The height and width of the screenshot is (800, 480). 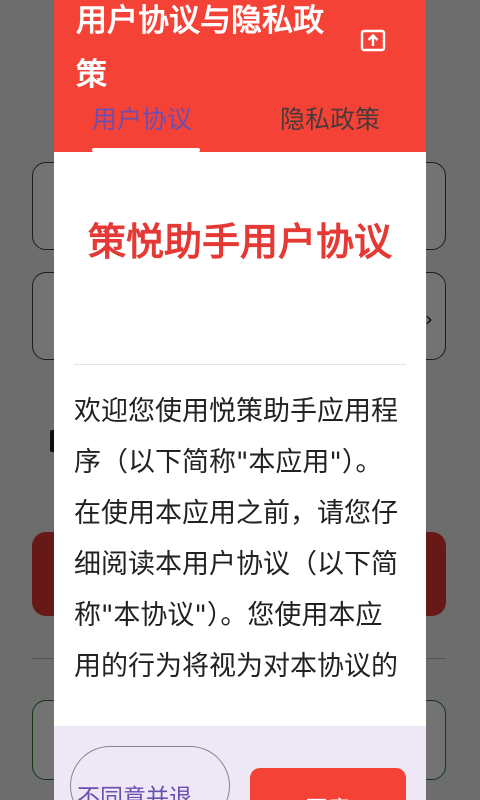 I want to click on agree-button: 同意, so click(x=328, y=784).